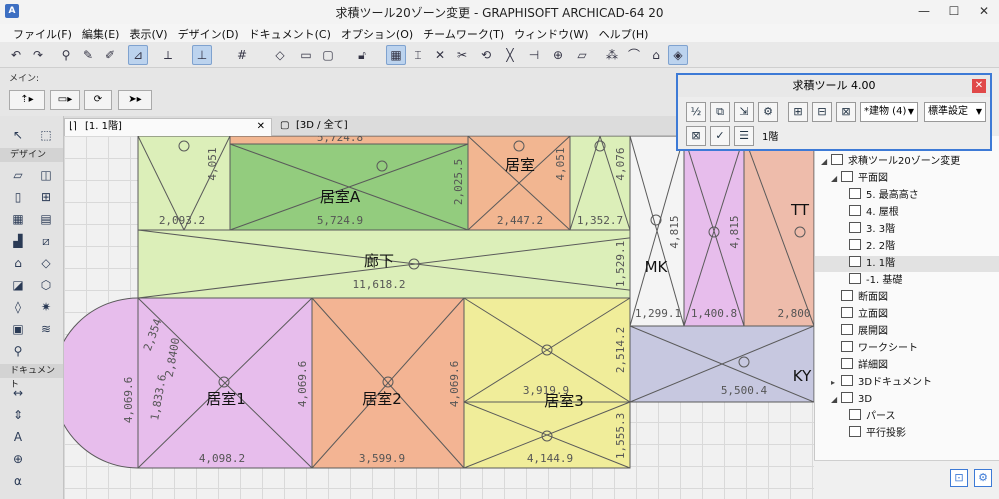 The image size is (999, 499). Describe the element at coordinates (110, 55) in the screenshot. I see `inject-icon: ✐` at that location.